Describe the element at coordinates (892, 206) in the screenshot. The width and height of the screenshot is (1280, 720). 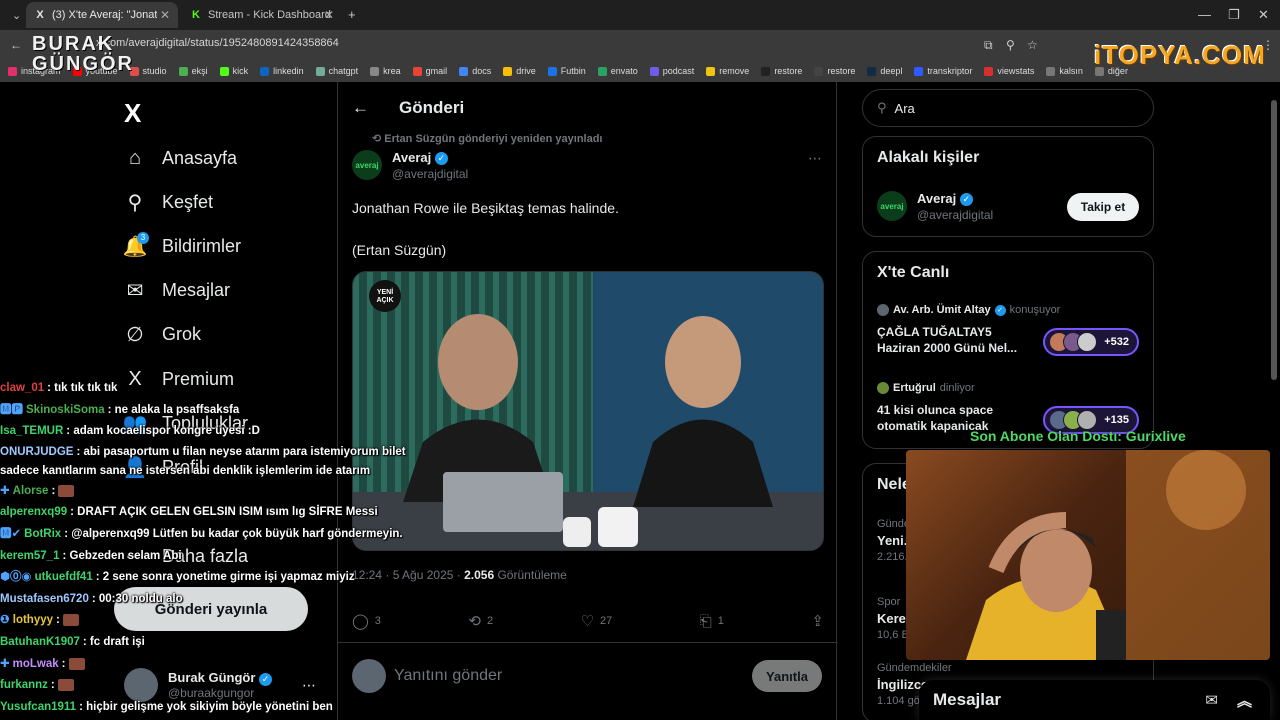
I see `related-avatar: averaj` at that location.